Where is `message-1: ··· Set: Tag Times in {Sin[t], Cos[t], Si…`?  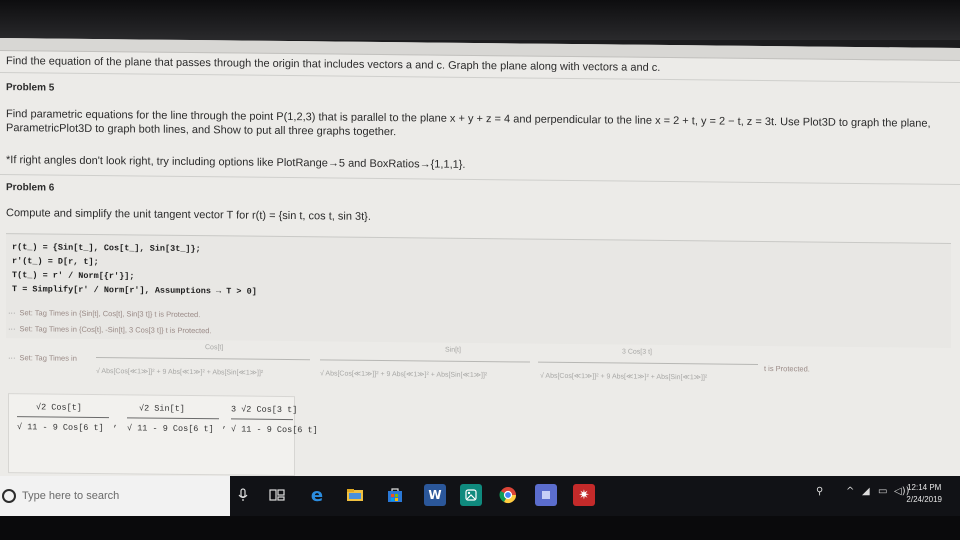
message-1: ··· Set: Tag Times in {Sin[t], Cos[t], Si… is located at coordinates (104, 314).